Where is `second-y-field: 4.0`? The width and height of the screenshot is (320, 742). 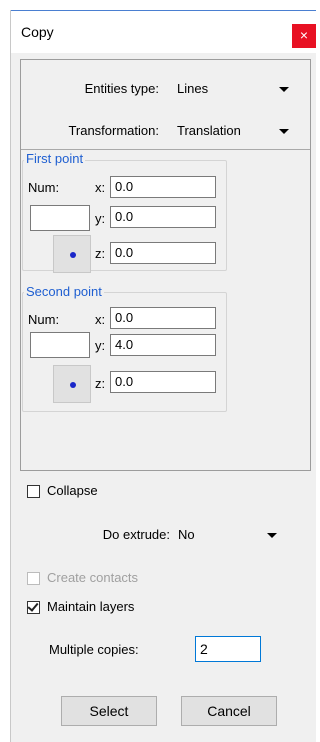 second-y-field: 4.0 is located at coordinates (163, 345).